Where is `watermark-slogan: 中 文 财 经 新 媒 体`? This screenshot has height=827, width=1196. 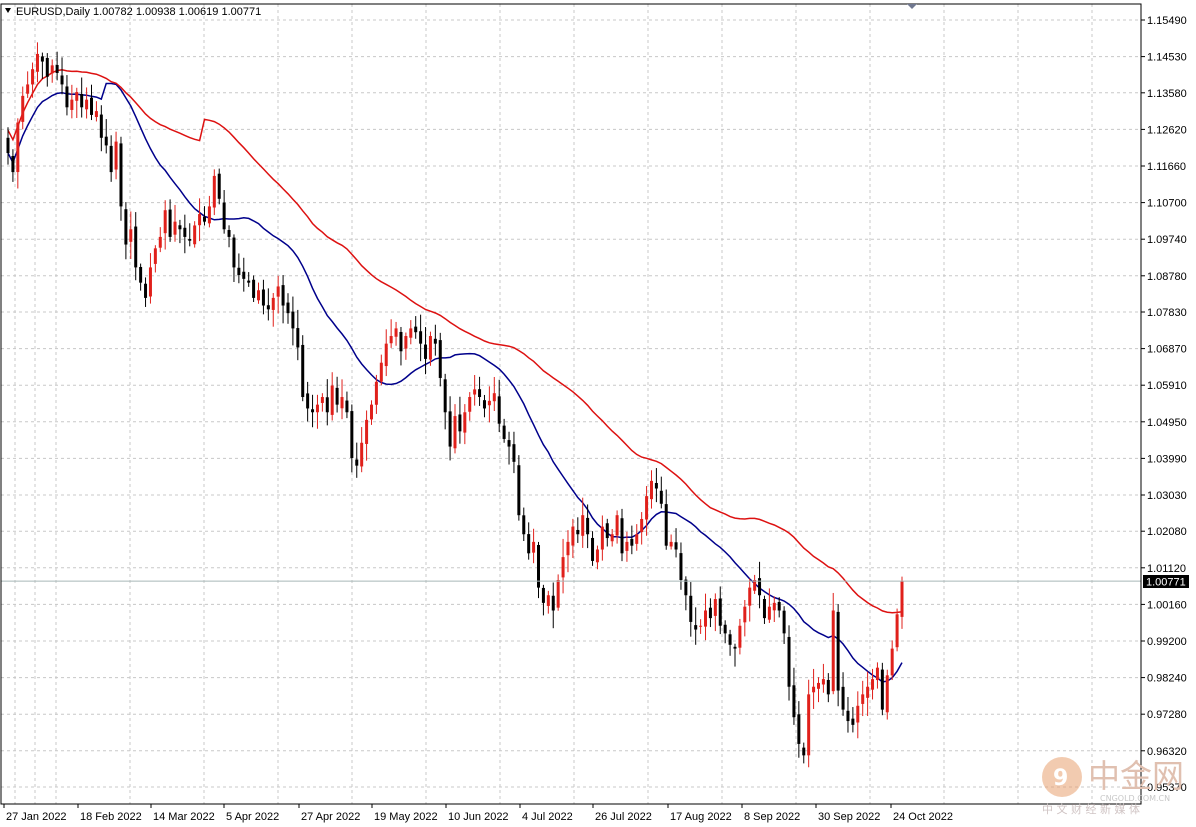 watermark-slogan: 中 文 财 经 新 媒 体 is located at coordinates (1091, 809).